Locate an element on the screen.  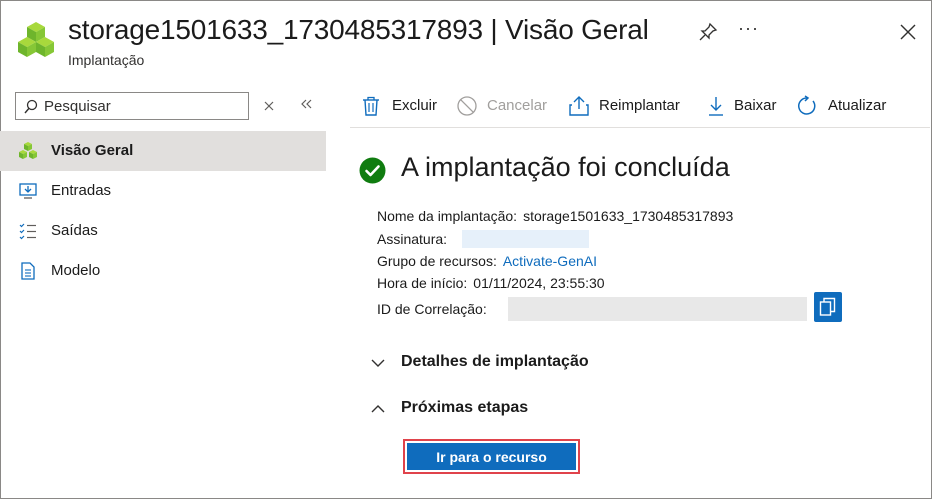
start-time-row: Hora de início: 01/11/2024, 23:55:30 is located at coordinates (491, 283).